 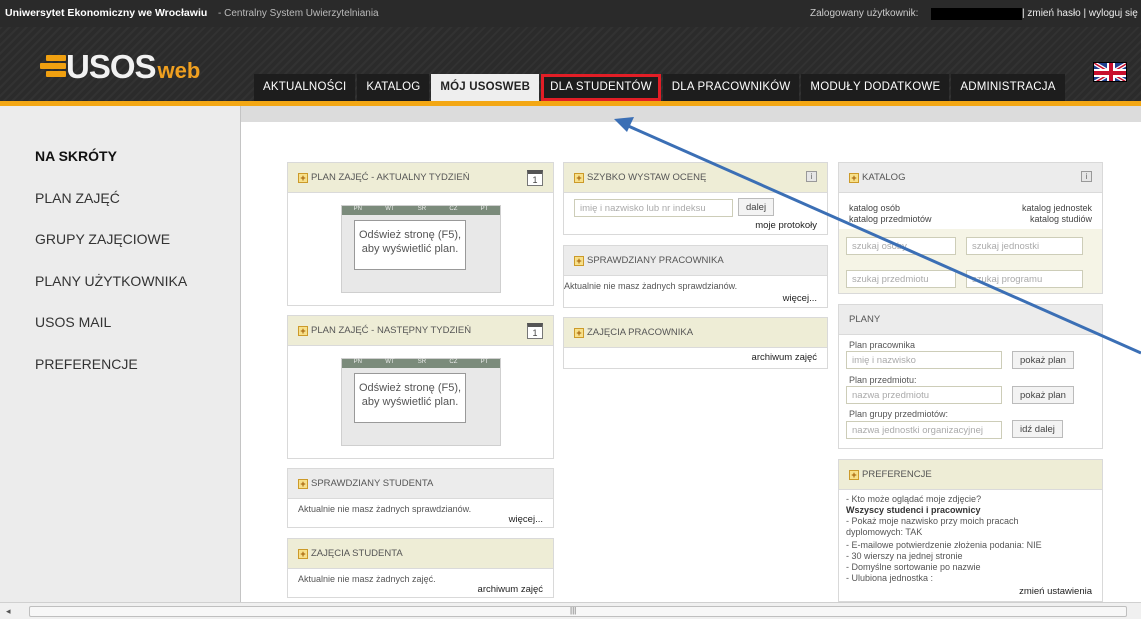 I want to click on scroll-left-icon: ◂, so click(x=8, y=611).